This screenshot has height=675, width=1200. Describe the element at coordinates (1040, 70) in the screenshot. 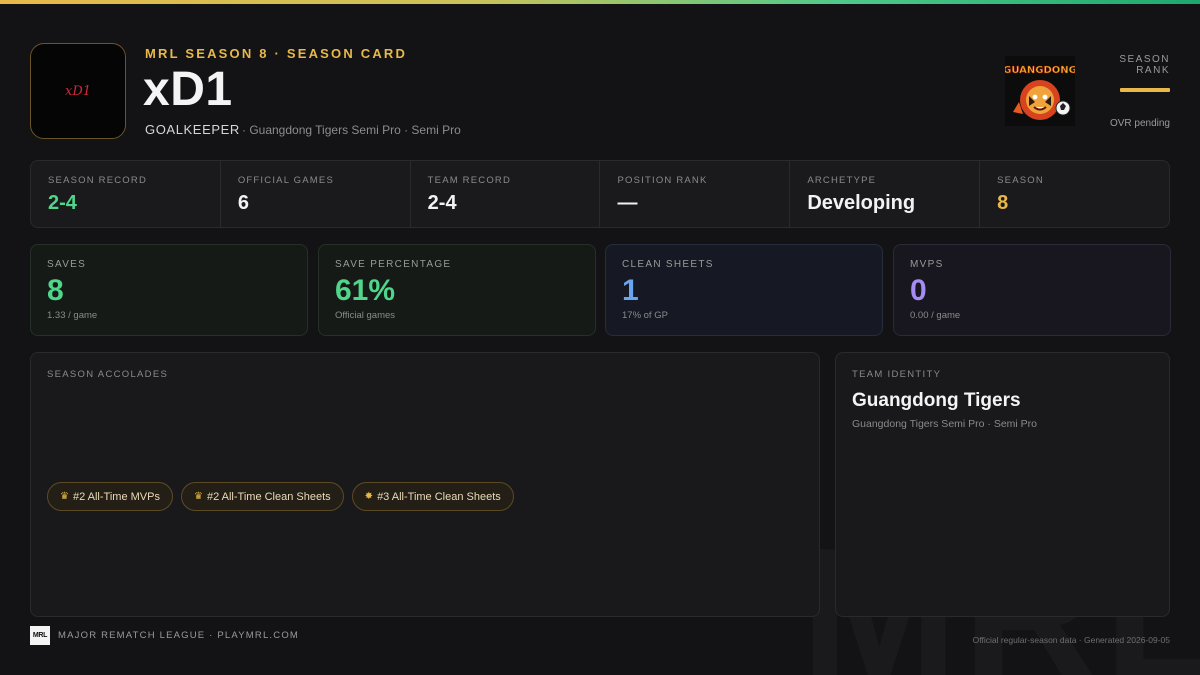

I see `team-badge-text: GUANGDONG` at that location.